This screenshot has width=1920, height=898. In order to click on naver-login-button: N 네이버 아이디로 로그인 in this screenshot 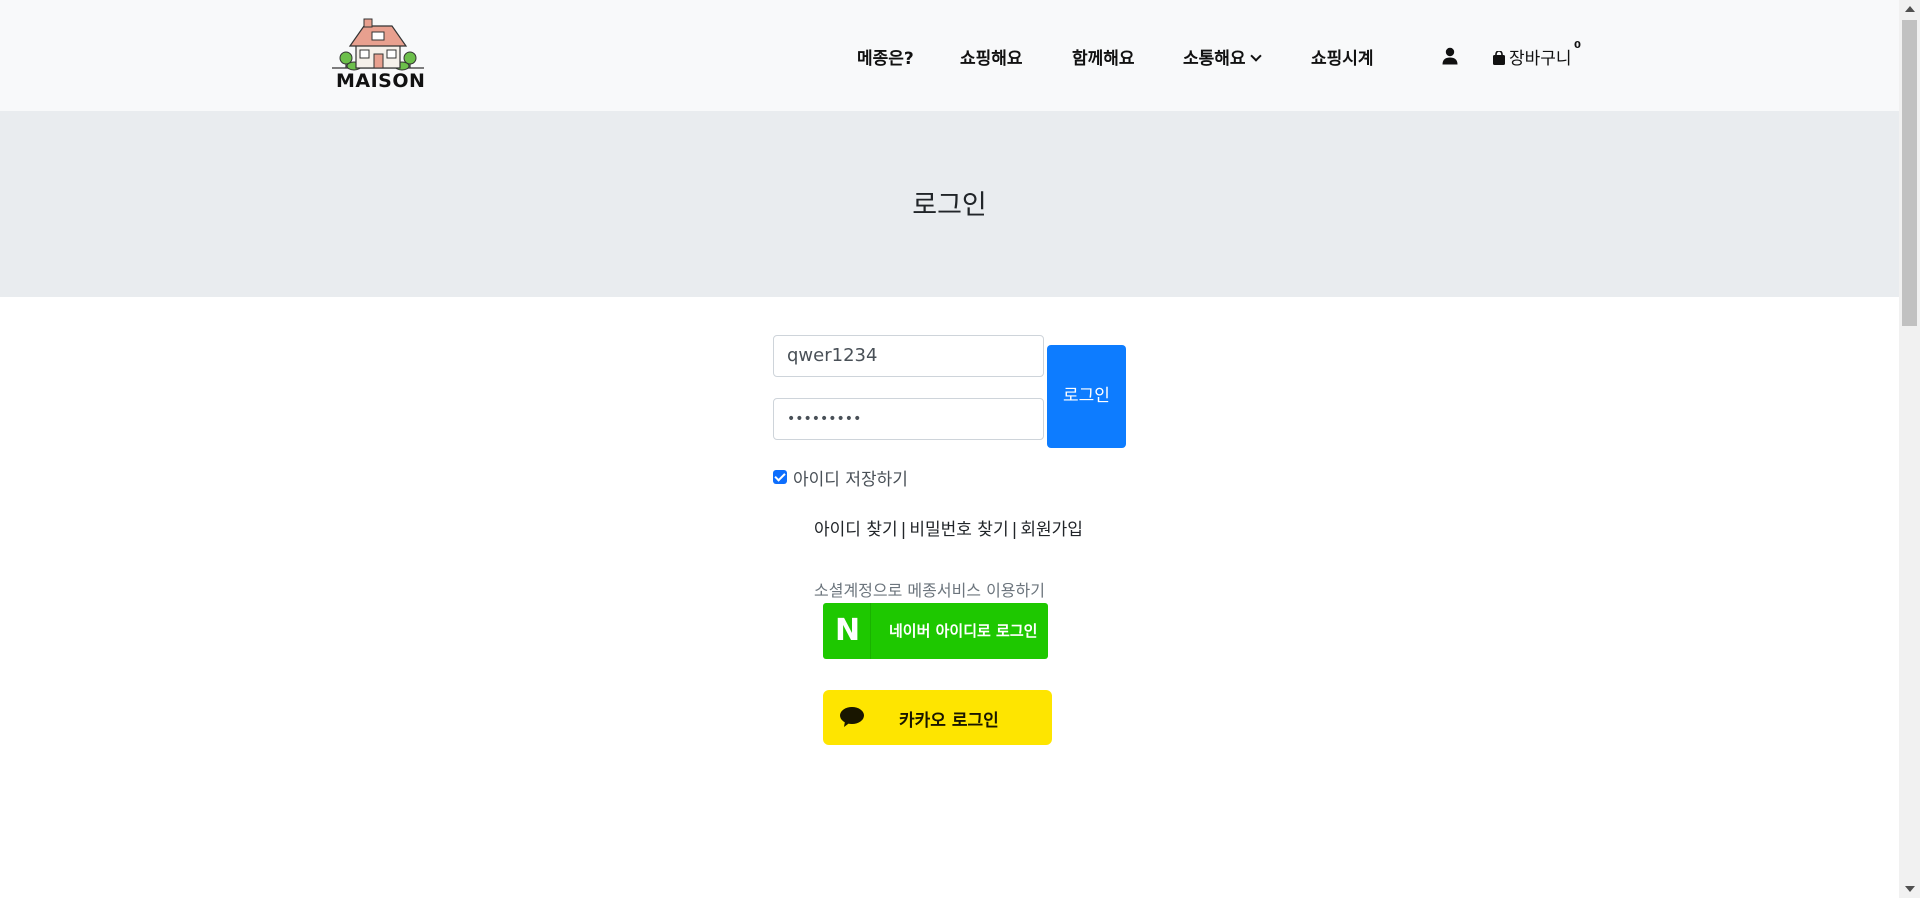, I will do `click(935, 631)`.